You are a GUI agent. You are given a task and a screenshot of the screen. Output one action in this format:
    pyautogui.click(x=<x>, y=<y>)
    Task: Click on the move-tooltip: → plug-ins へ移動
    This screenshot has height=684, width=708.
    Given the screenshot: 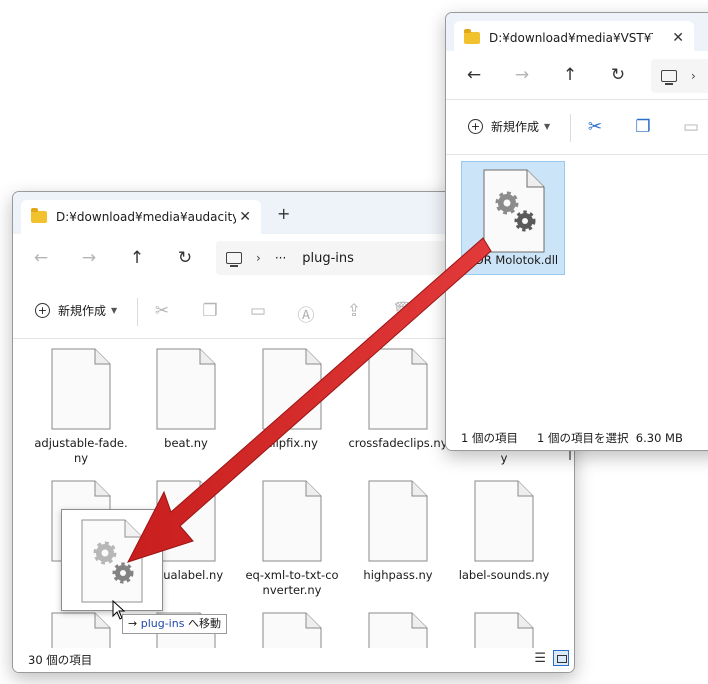 What is the action you would take?
    pyautogui.click(x=174, y=624)
    